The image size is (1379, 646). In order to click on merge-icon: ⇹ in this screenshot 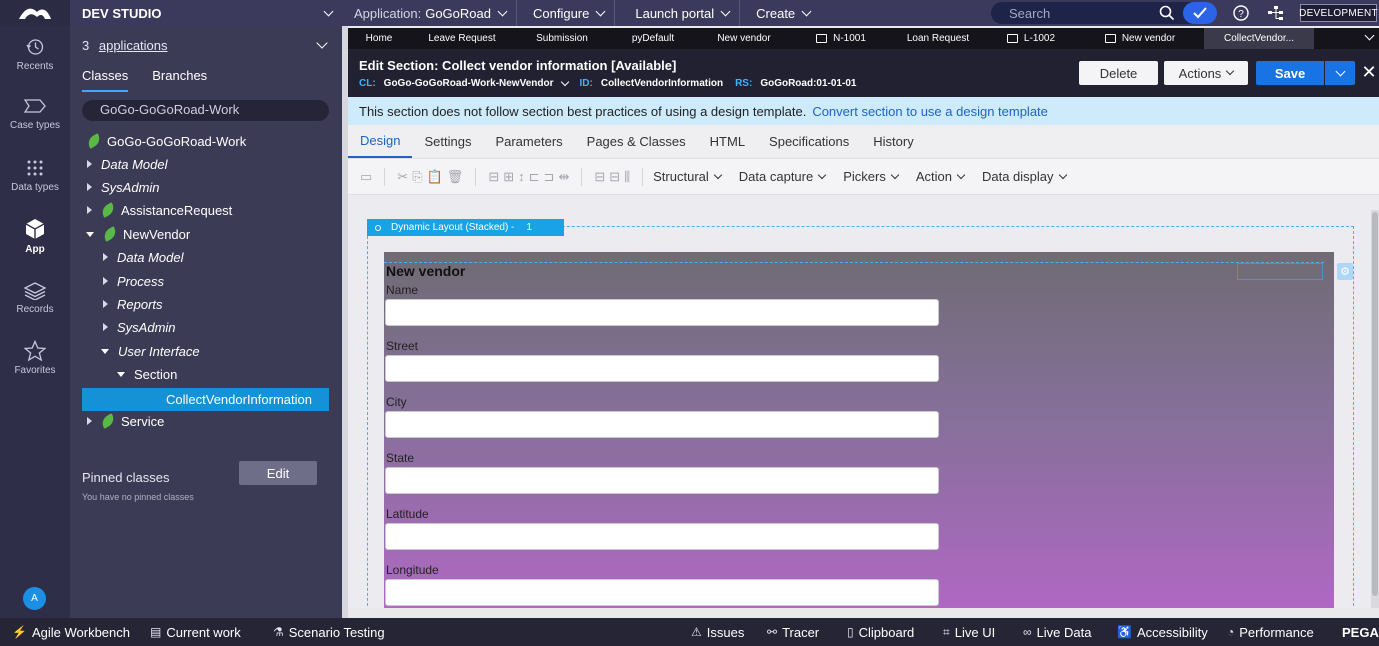, I will do `click(563, 177)`.